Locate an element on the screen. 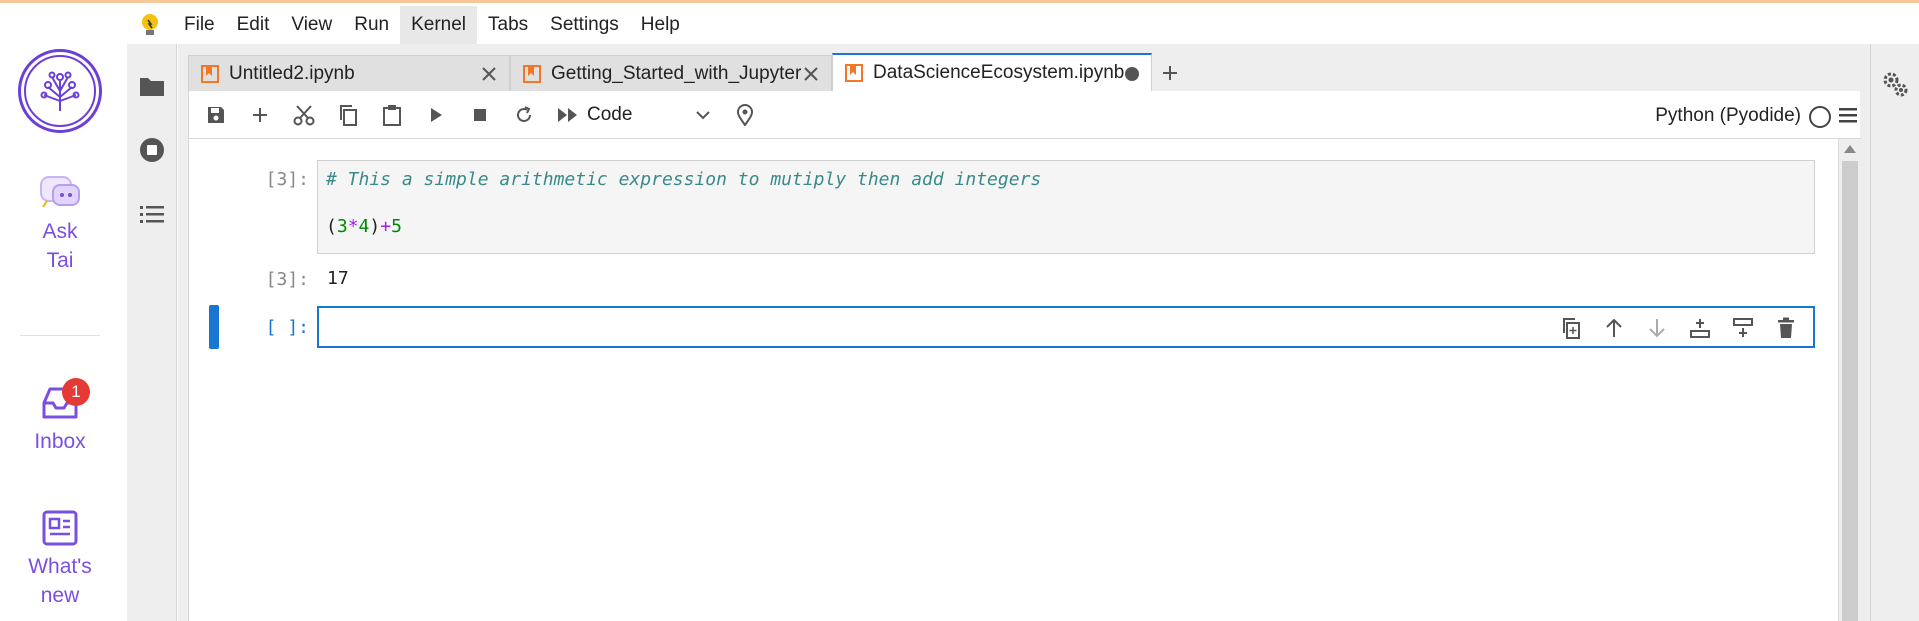  running-sessions-button is located at coordinates (152, 150).